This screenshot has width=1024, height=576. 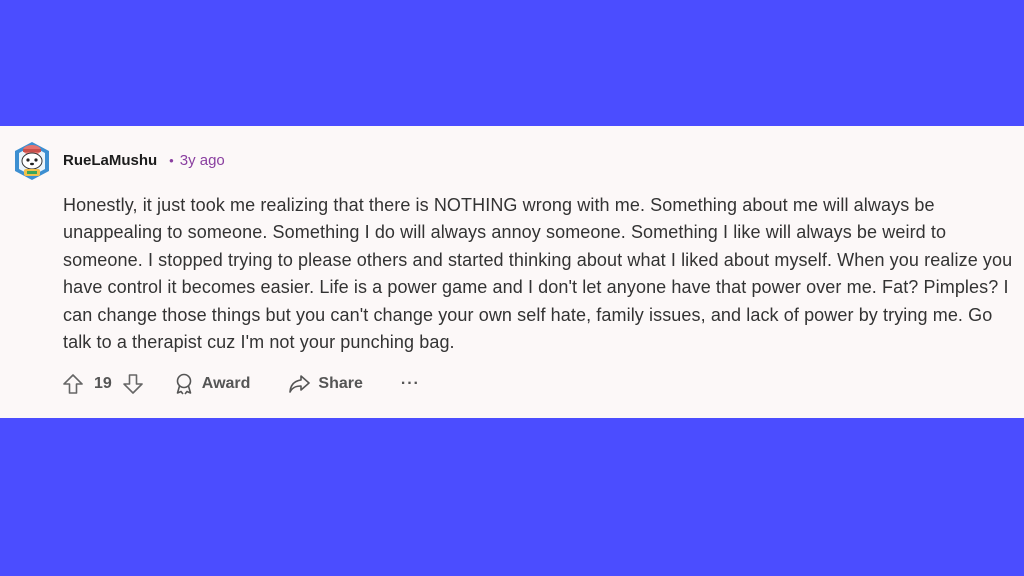 I want to click on comment-header: RueLaMushu • 3y ago, so click(x=118, y=160).